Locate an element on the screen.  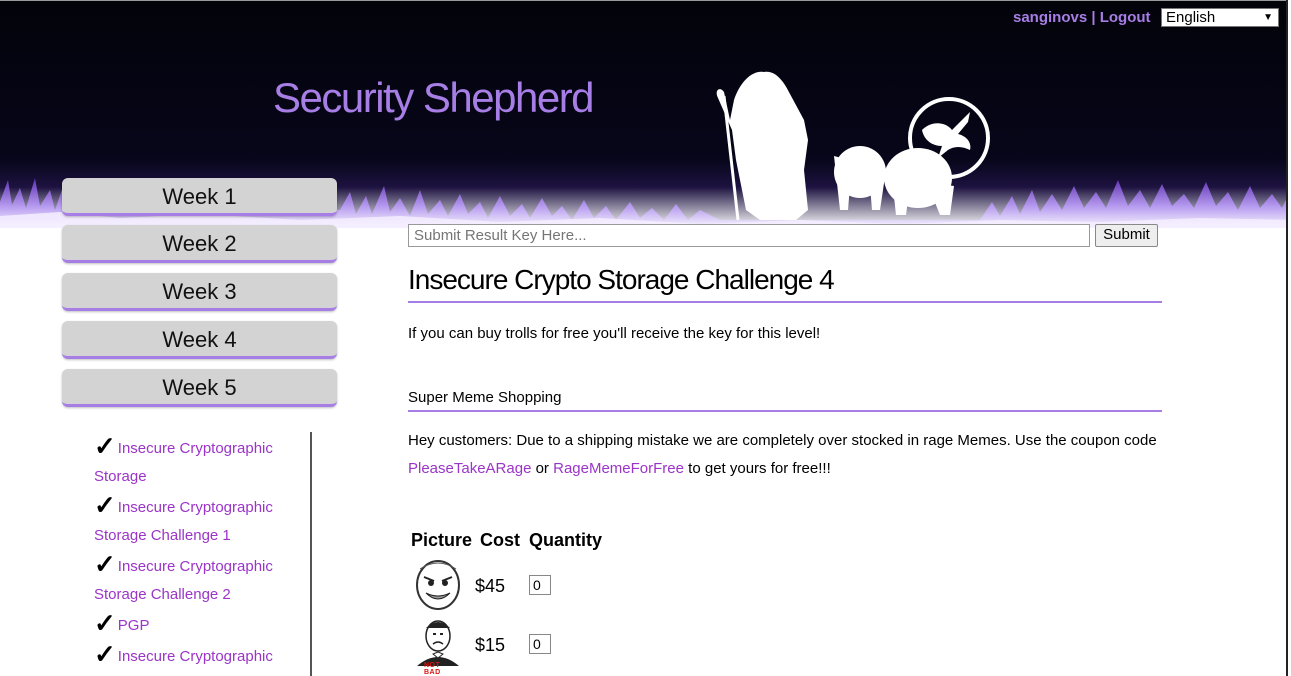
level-link-line2: Storage Challenge 1 is located at coordinates (162, 535).